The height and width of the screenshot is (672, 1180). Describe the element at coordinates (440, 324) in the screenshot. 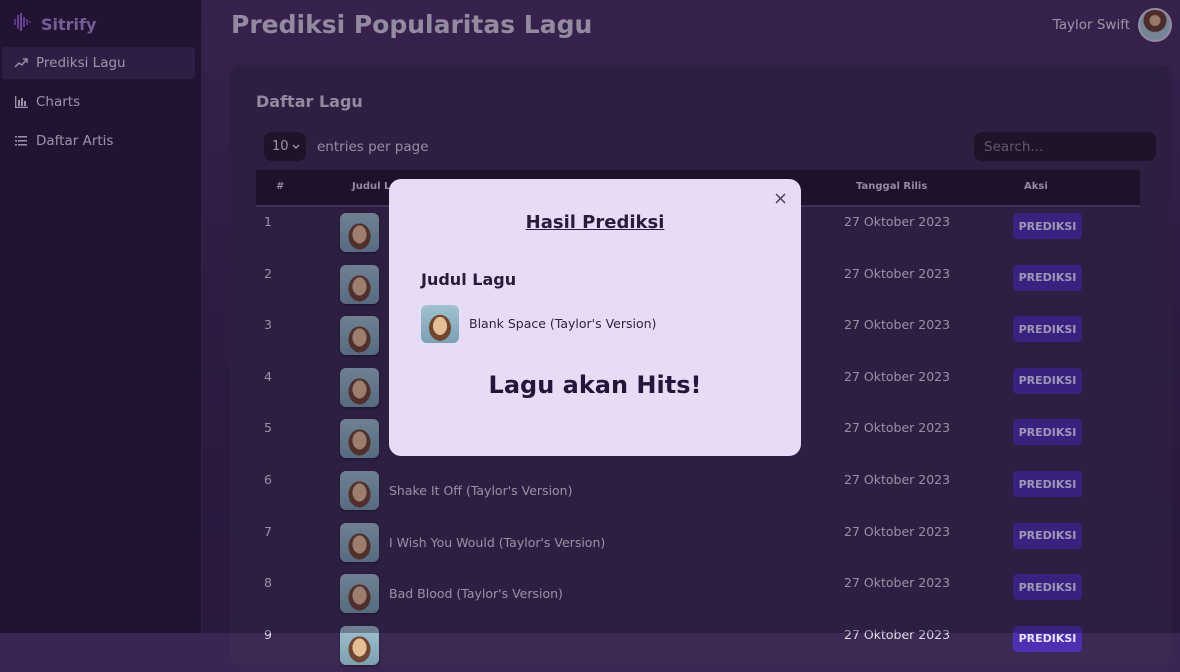

I see `album-cover` at that location.